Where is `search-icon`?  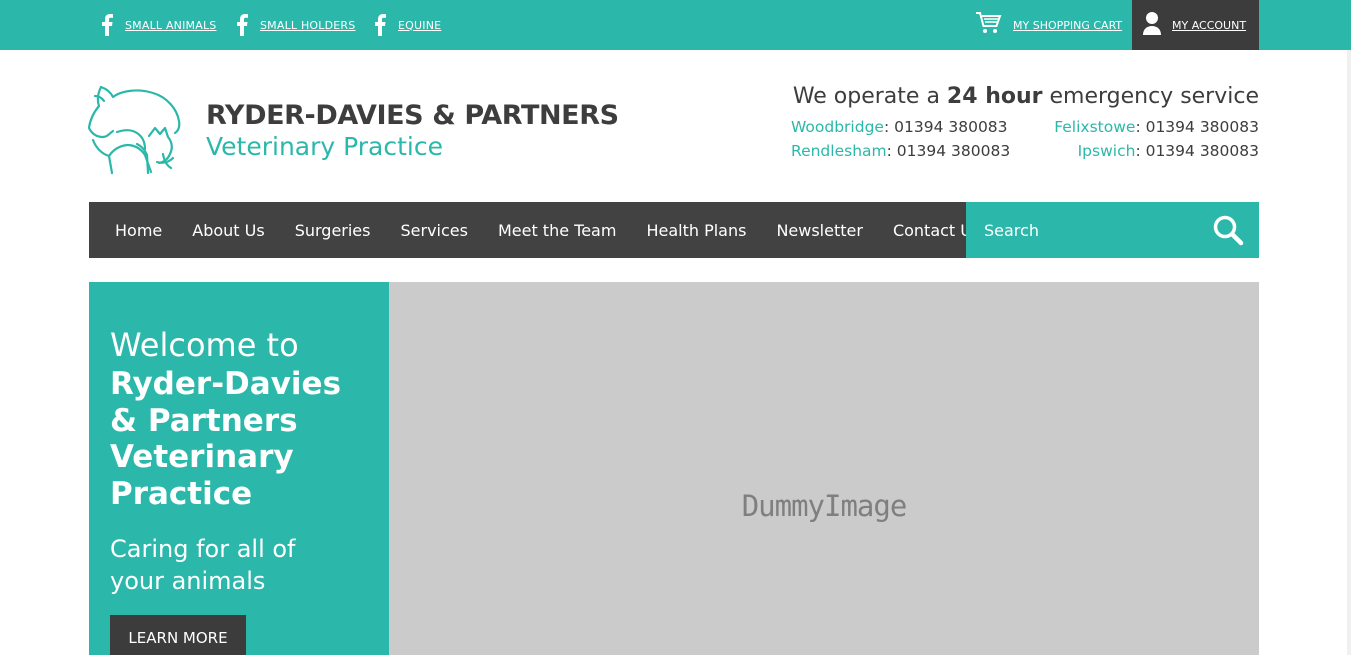 search-icon is located at coordinates (1229, 231).